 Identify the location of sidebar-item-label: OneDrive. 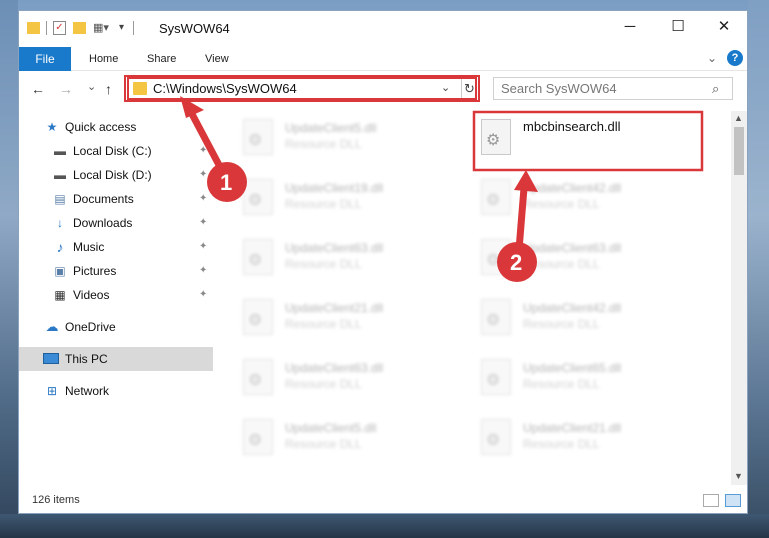
(90, 327).